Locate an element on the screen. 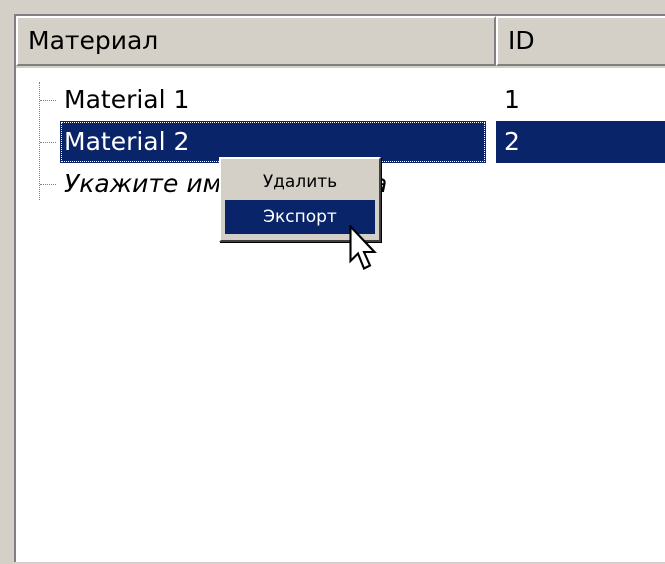  mouse-pointer-icon is located at coordinates (363, 247).